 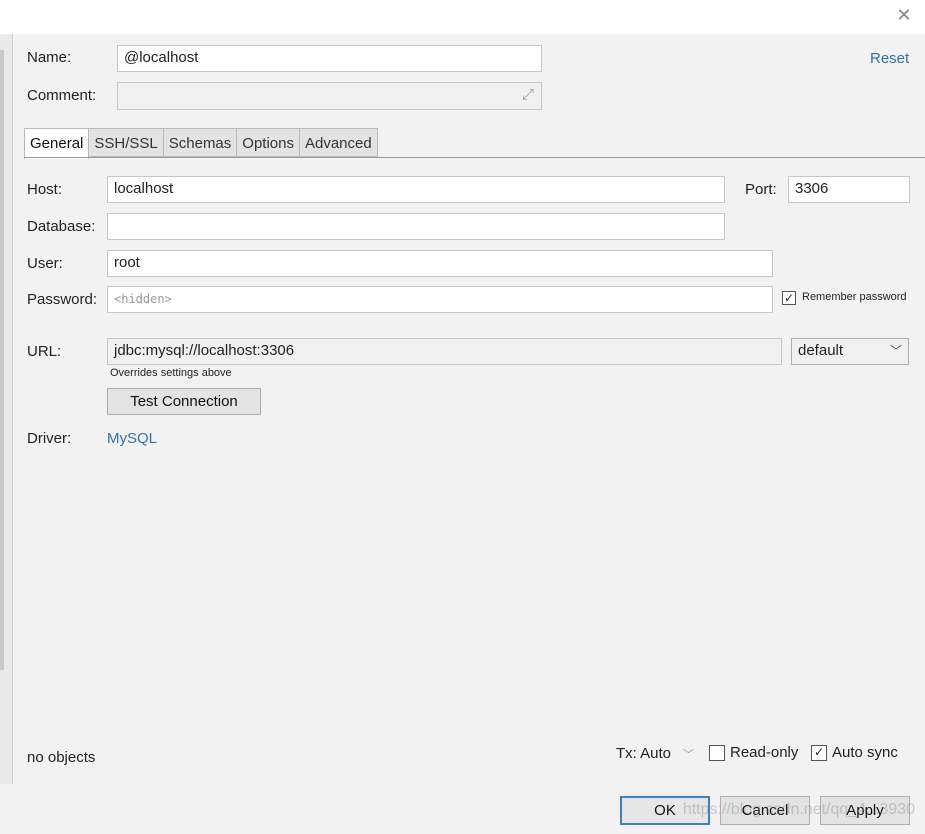 What do you see at coordinates (764, 752) in the screenshot?
I see `read-only-label: Read-only` at bounding box center [764, 752].